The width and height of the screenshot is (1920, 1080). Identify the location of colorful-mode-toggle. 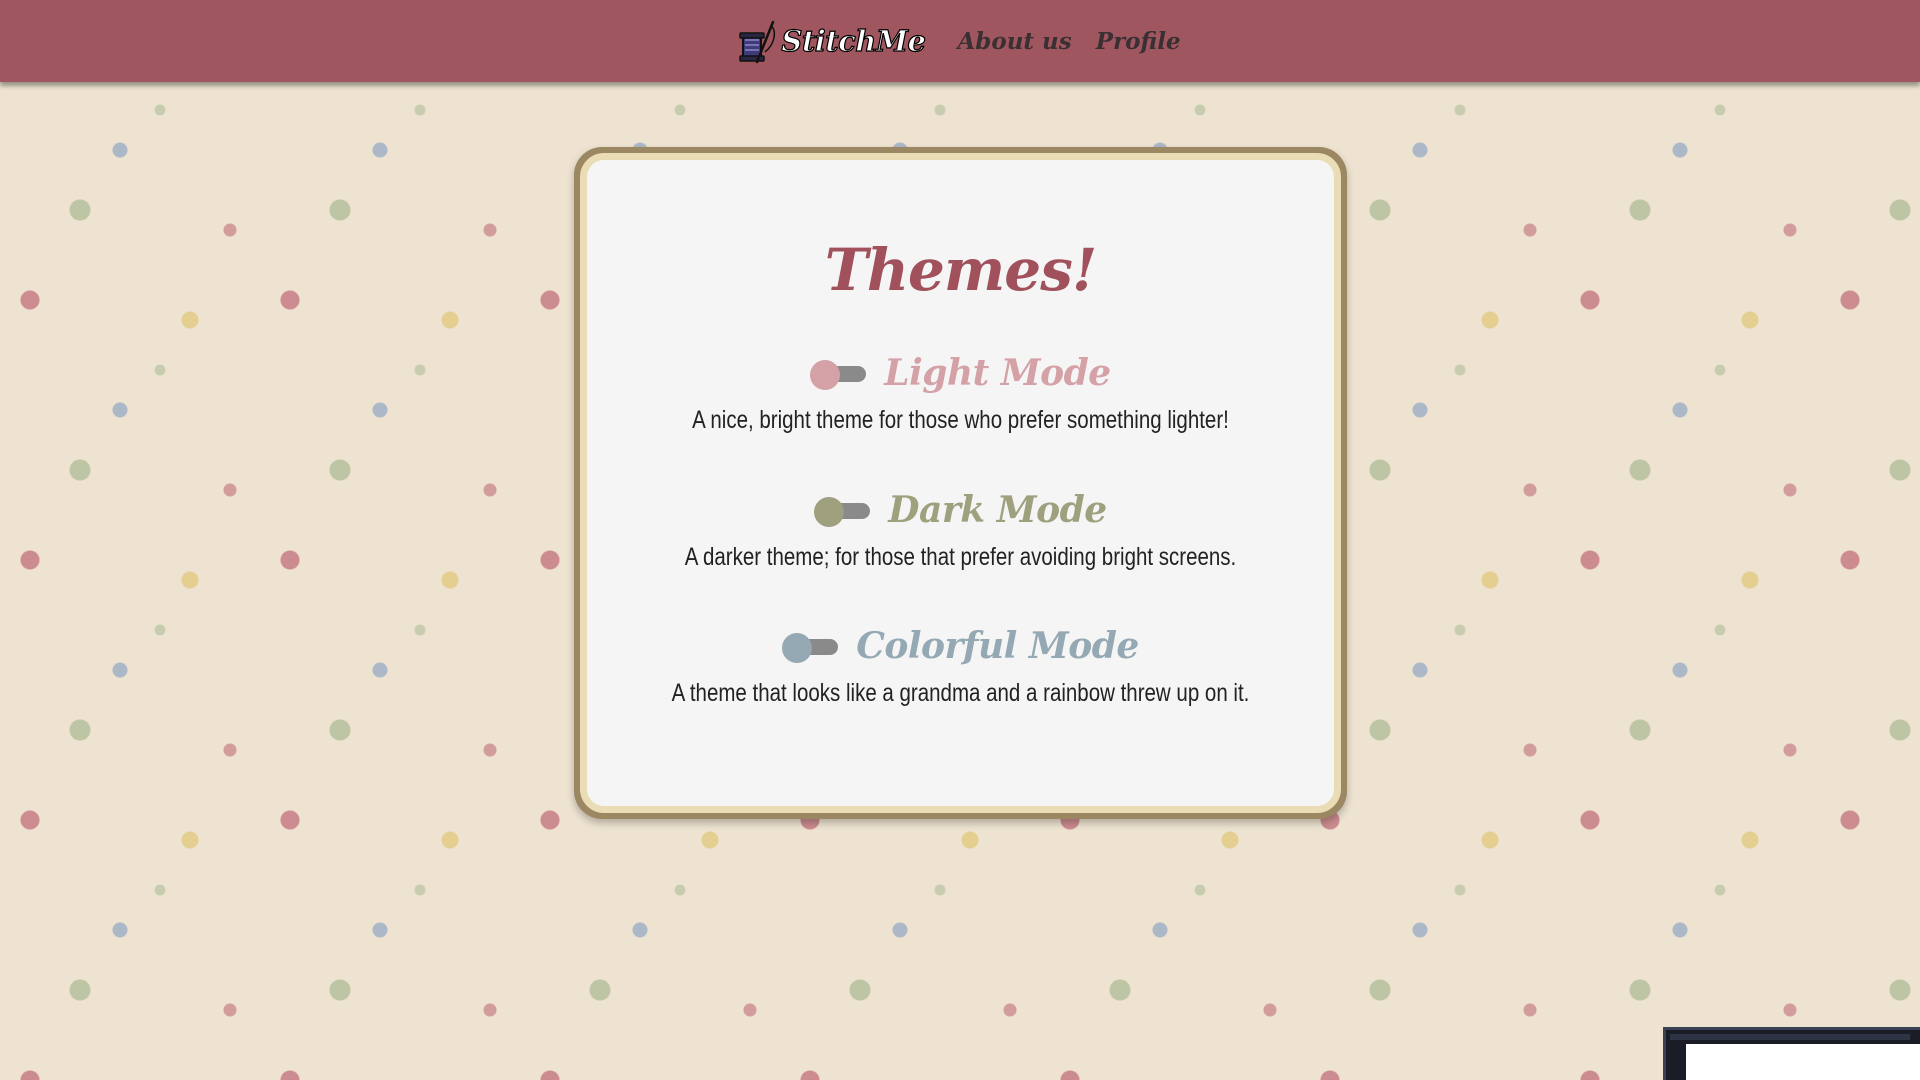
(811, 647).